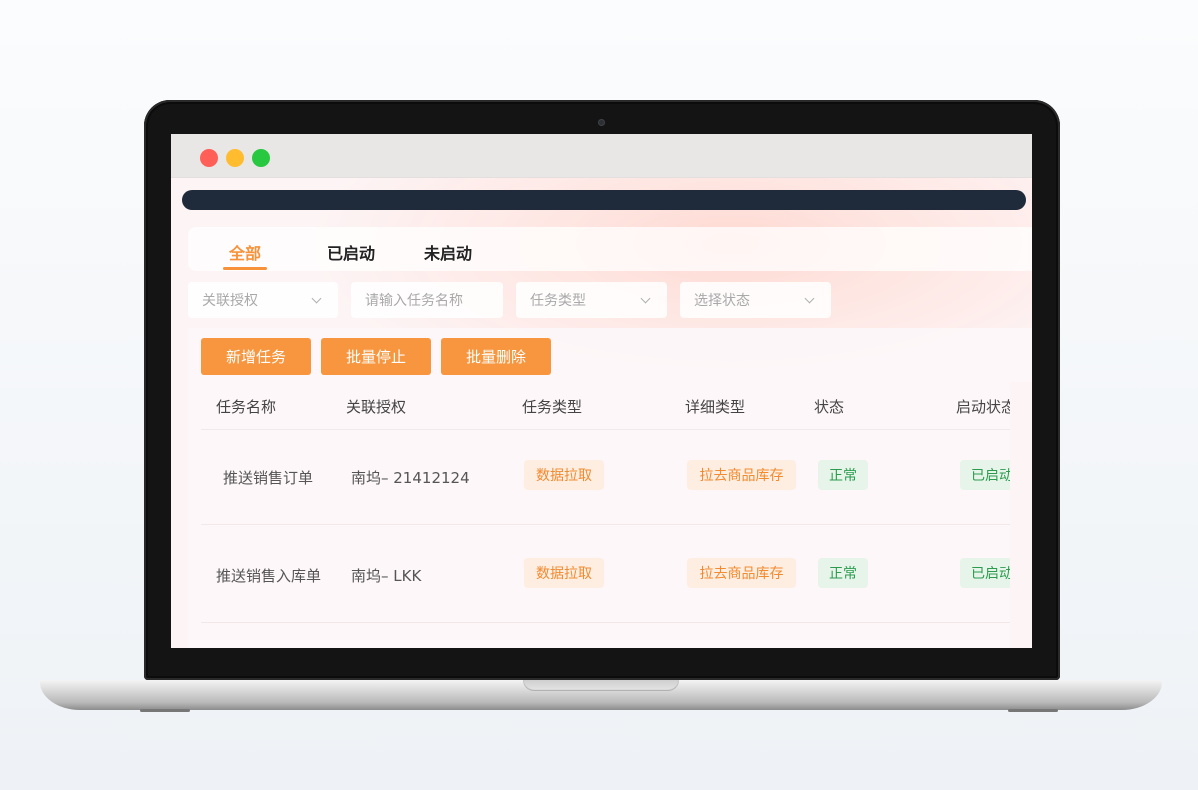 This screenshot has width=1198, height=790. I want to click on column-header-status: 状态, so click(829, 407).